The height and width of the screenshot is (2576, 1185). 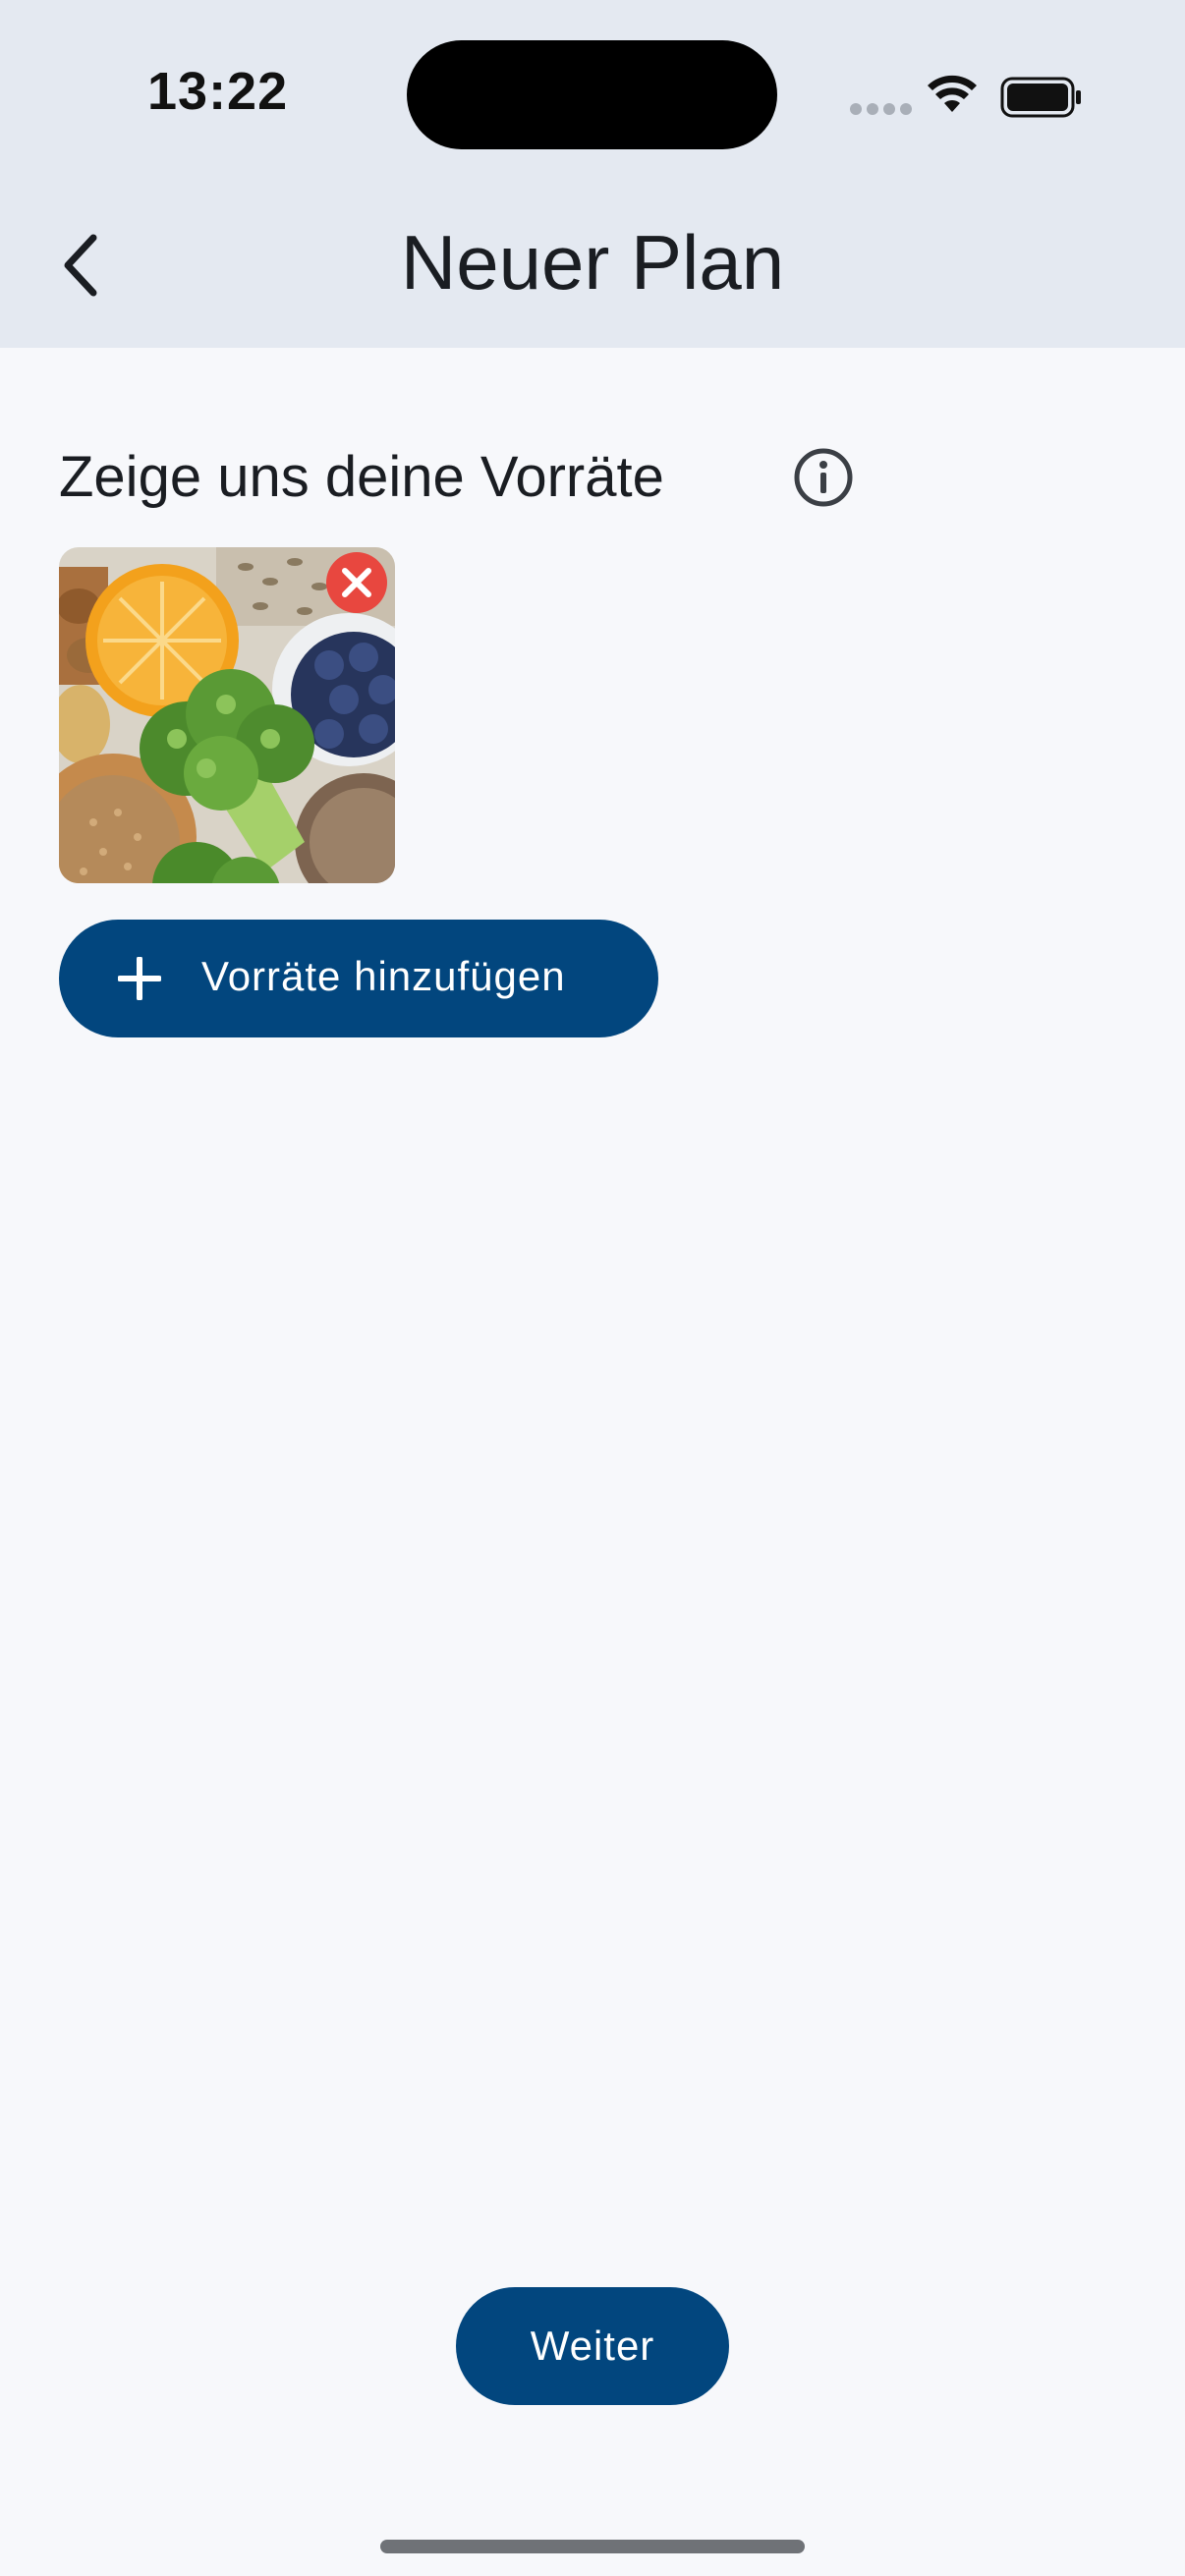 What do you see at coordinates (953, 93) in the screenshot?
I see `wifi-icon` at bounding box center [953, 93].